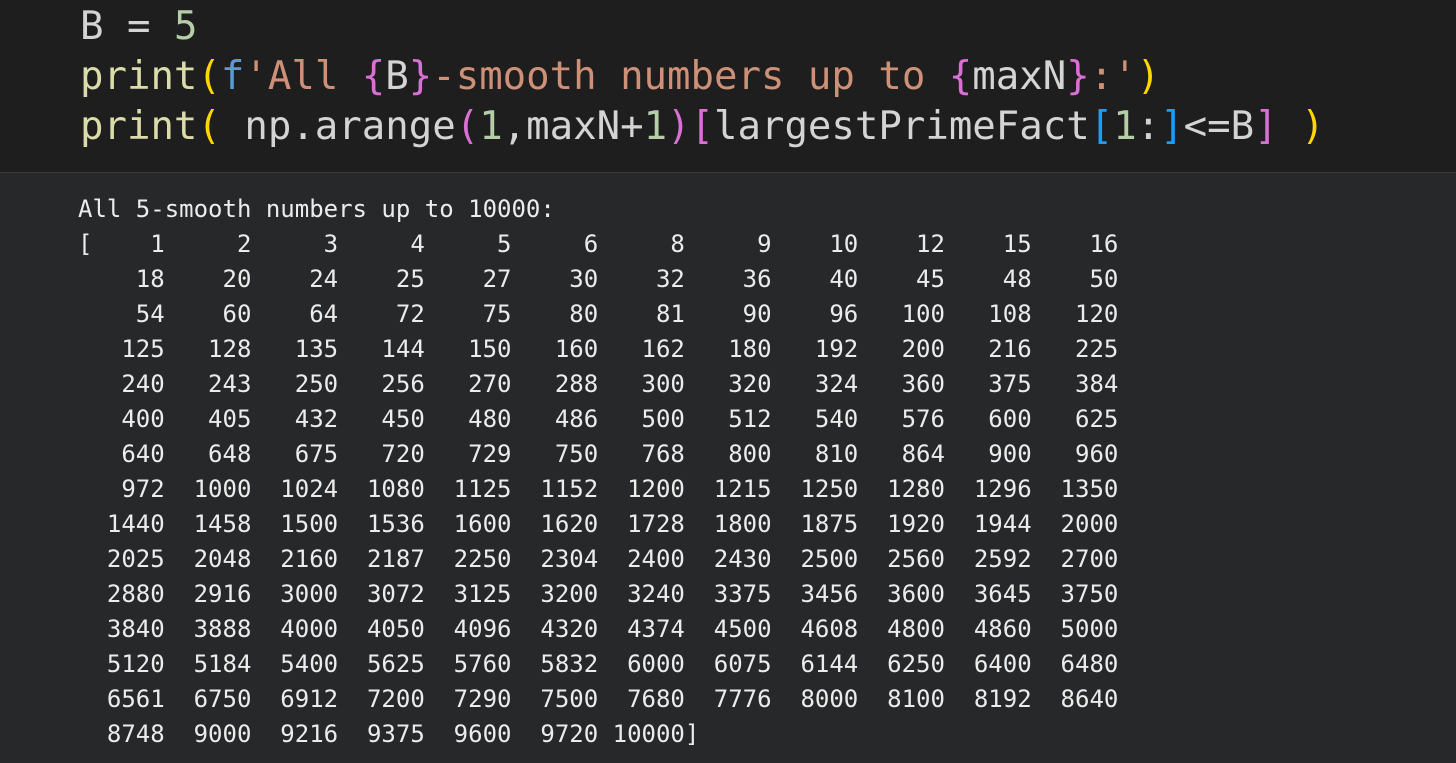 The image size is (1456, 763). I want to click on output-row: 8748 9000 9216 9375 9600 9720 10000], so click(389, 734).